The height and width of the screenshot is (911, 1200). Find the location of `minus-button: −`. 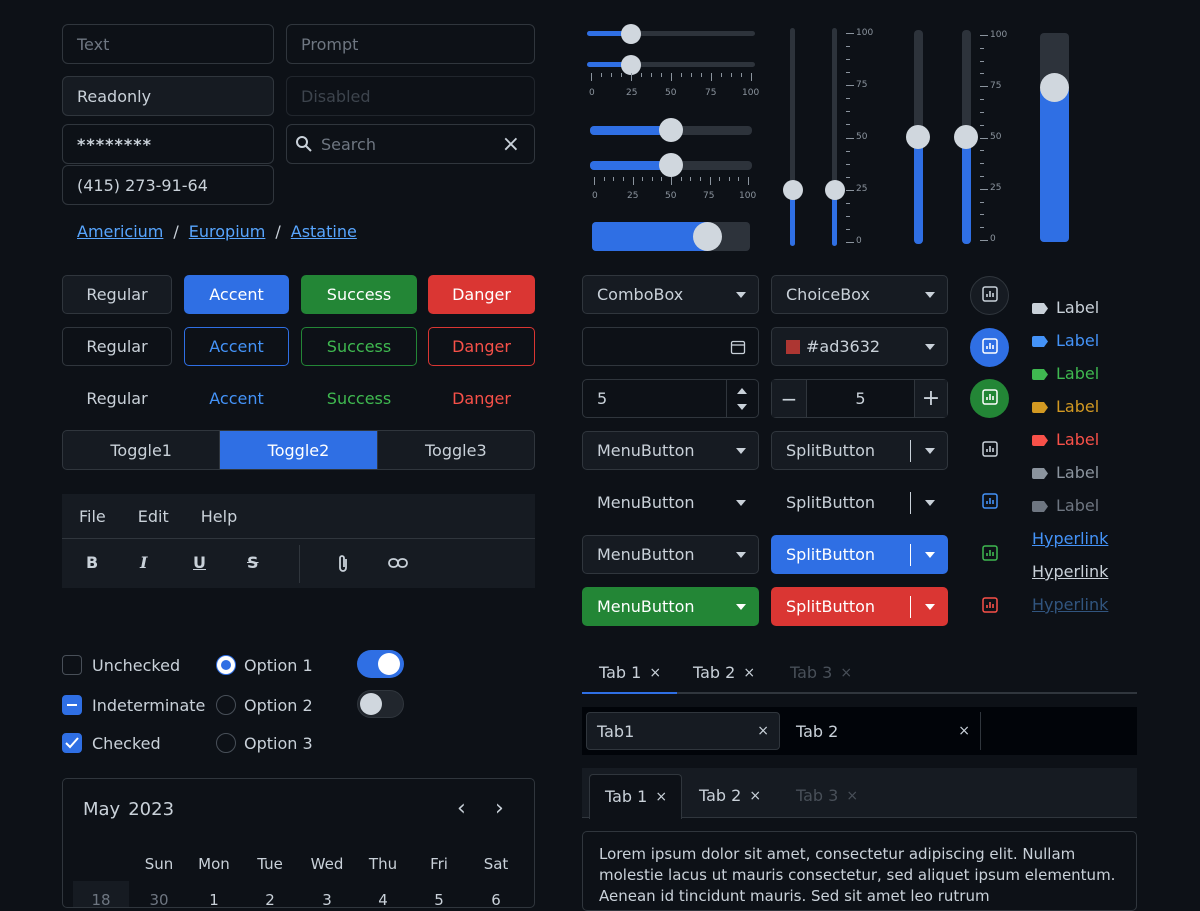

minus-button: − is located at coordinates (789, 398).